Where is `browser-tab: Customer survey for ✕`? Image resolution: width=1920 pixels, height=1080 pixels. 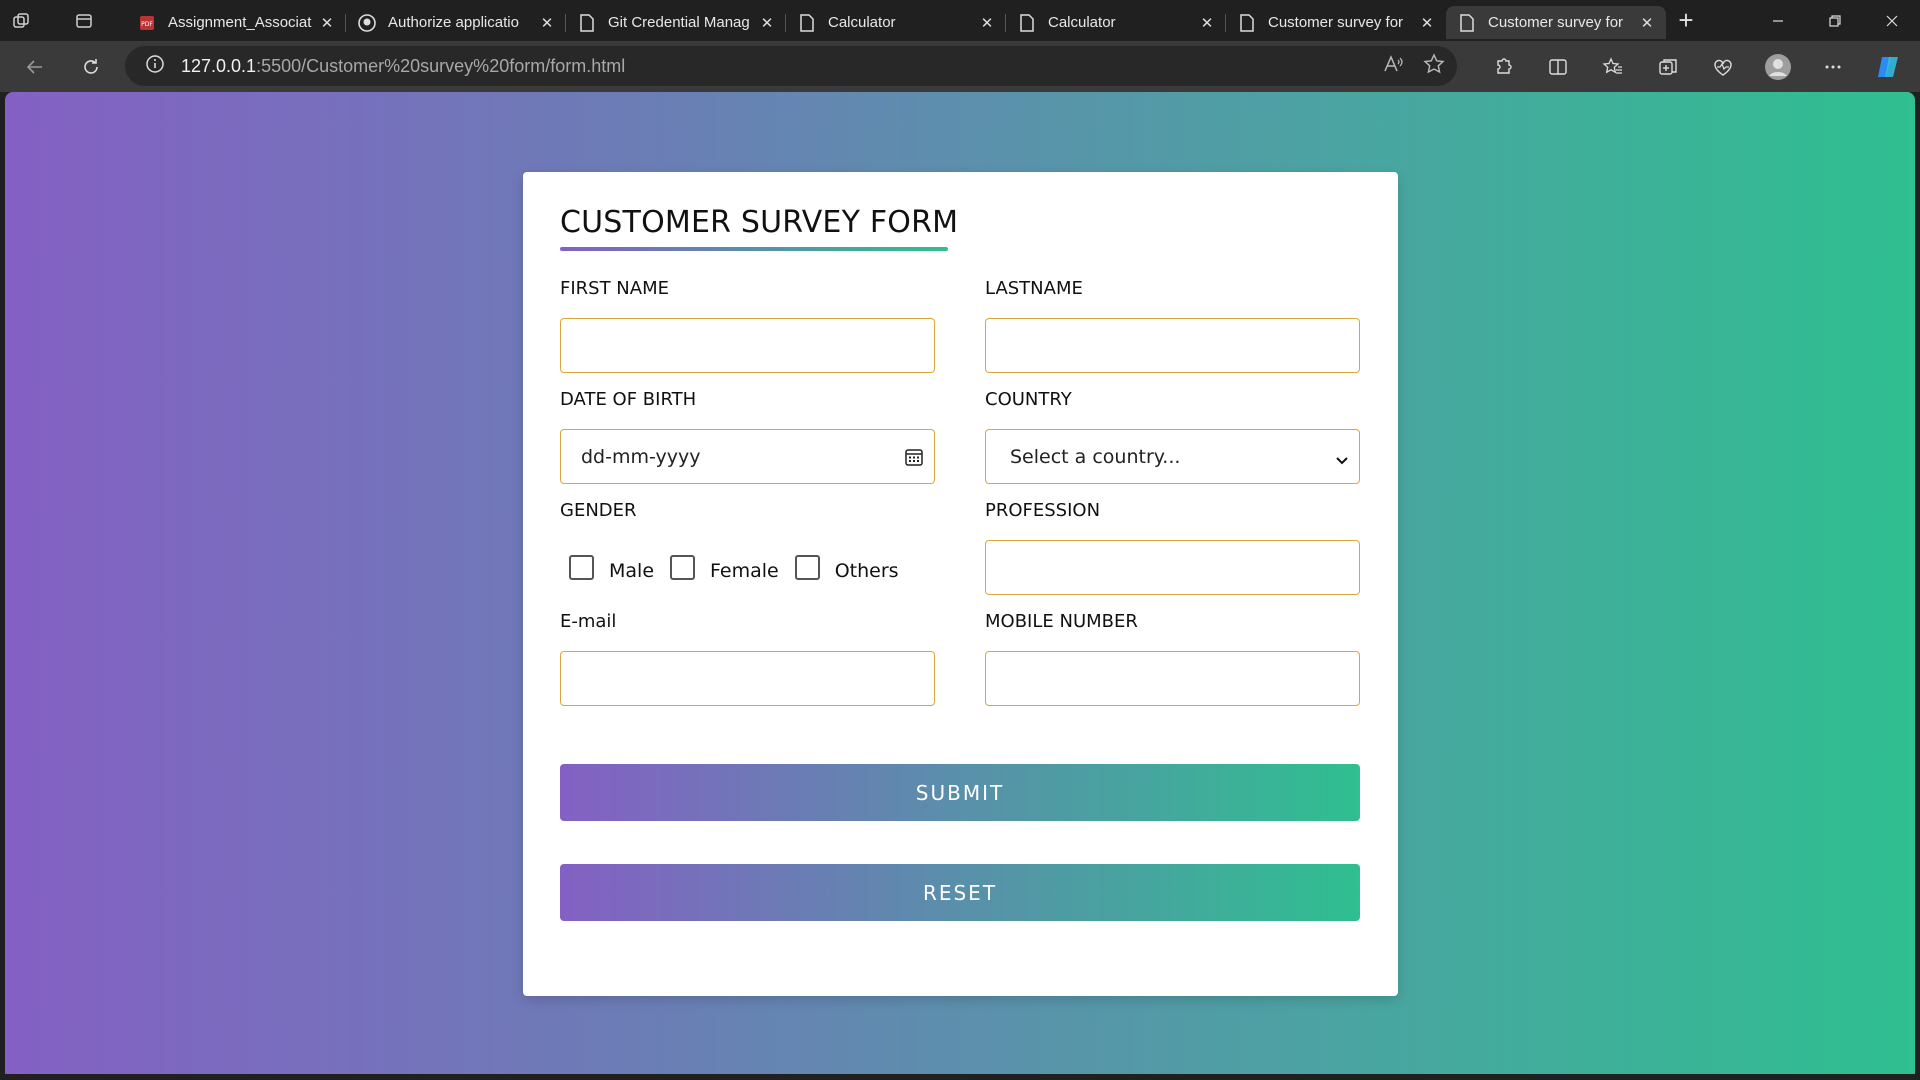 browser-tab: Customer survey for ✕ is located at coordinates (1336, 22).